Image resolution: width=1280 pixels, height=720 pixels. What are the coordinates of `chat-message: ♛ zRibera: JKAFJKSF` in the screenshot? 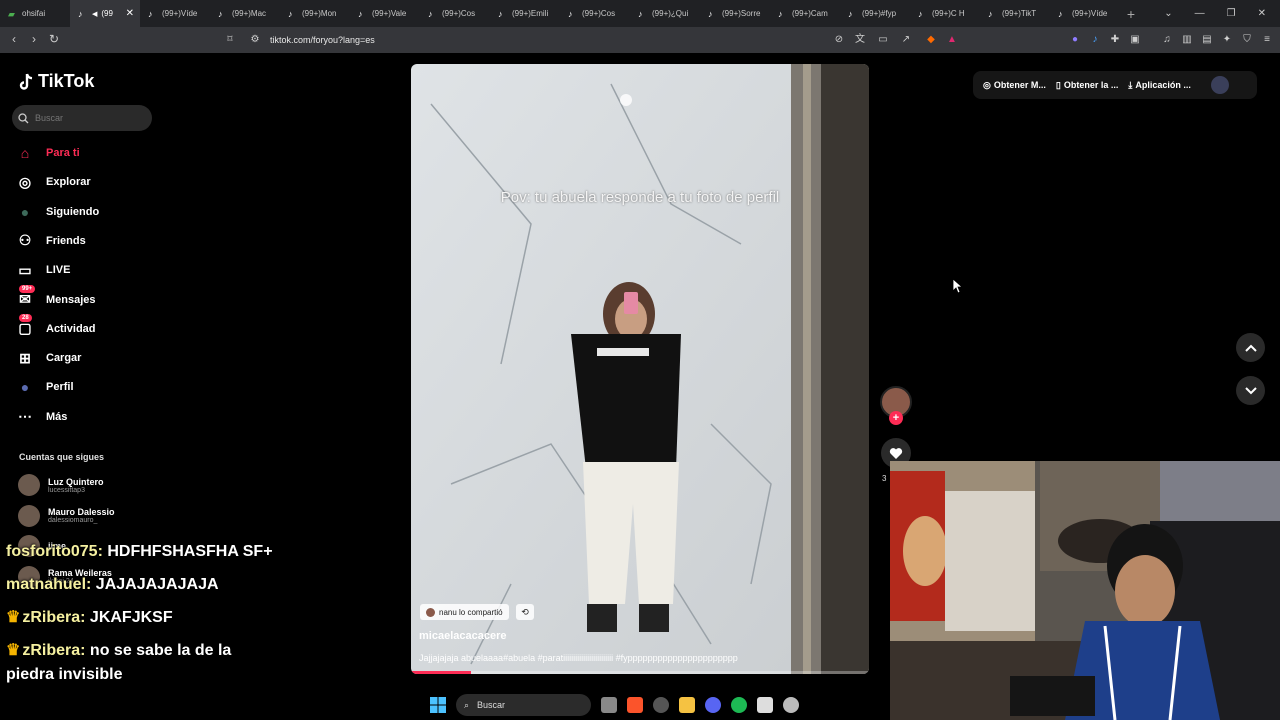 It's located at (141, 618).